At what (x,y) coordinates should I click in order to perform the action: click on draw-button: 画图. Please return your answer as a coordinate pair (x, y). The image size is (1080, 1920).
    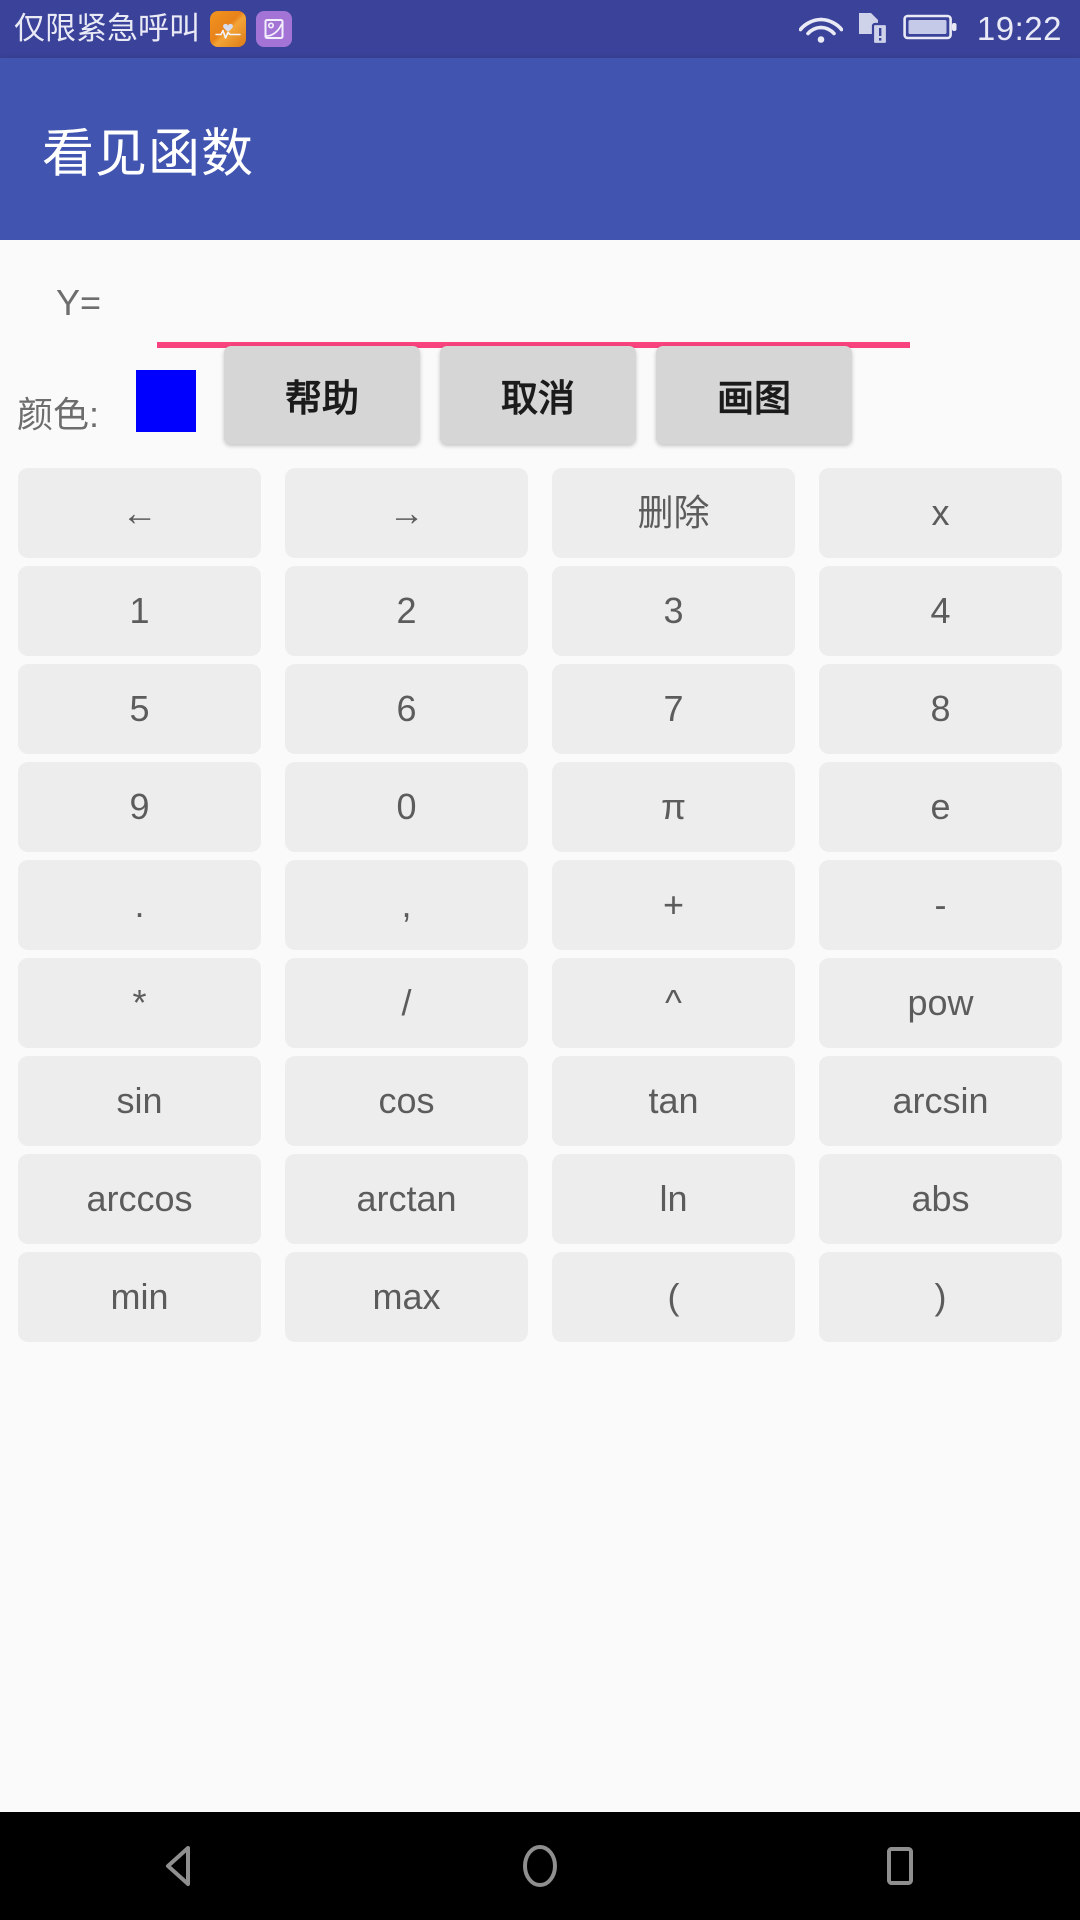
    Looking at the image, I should click on (754, 395).